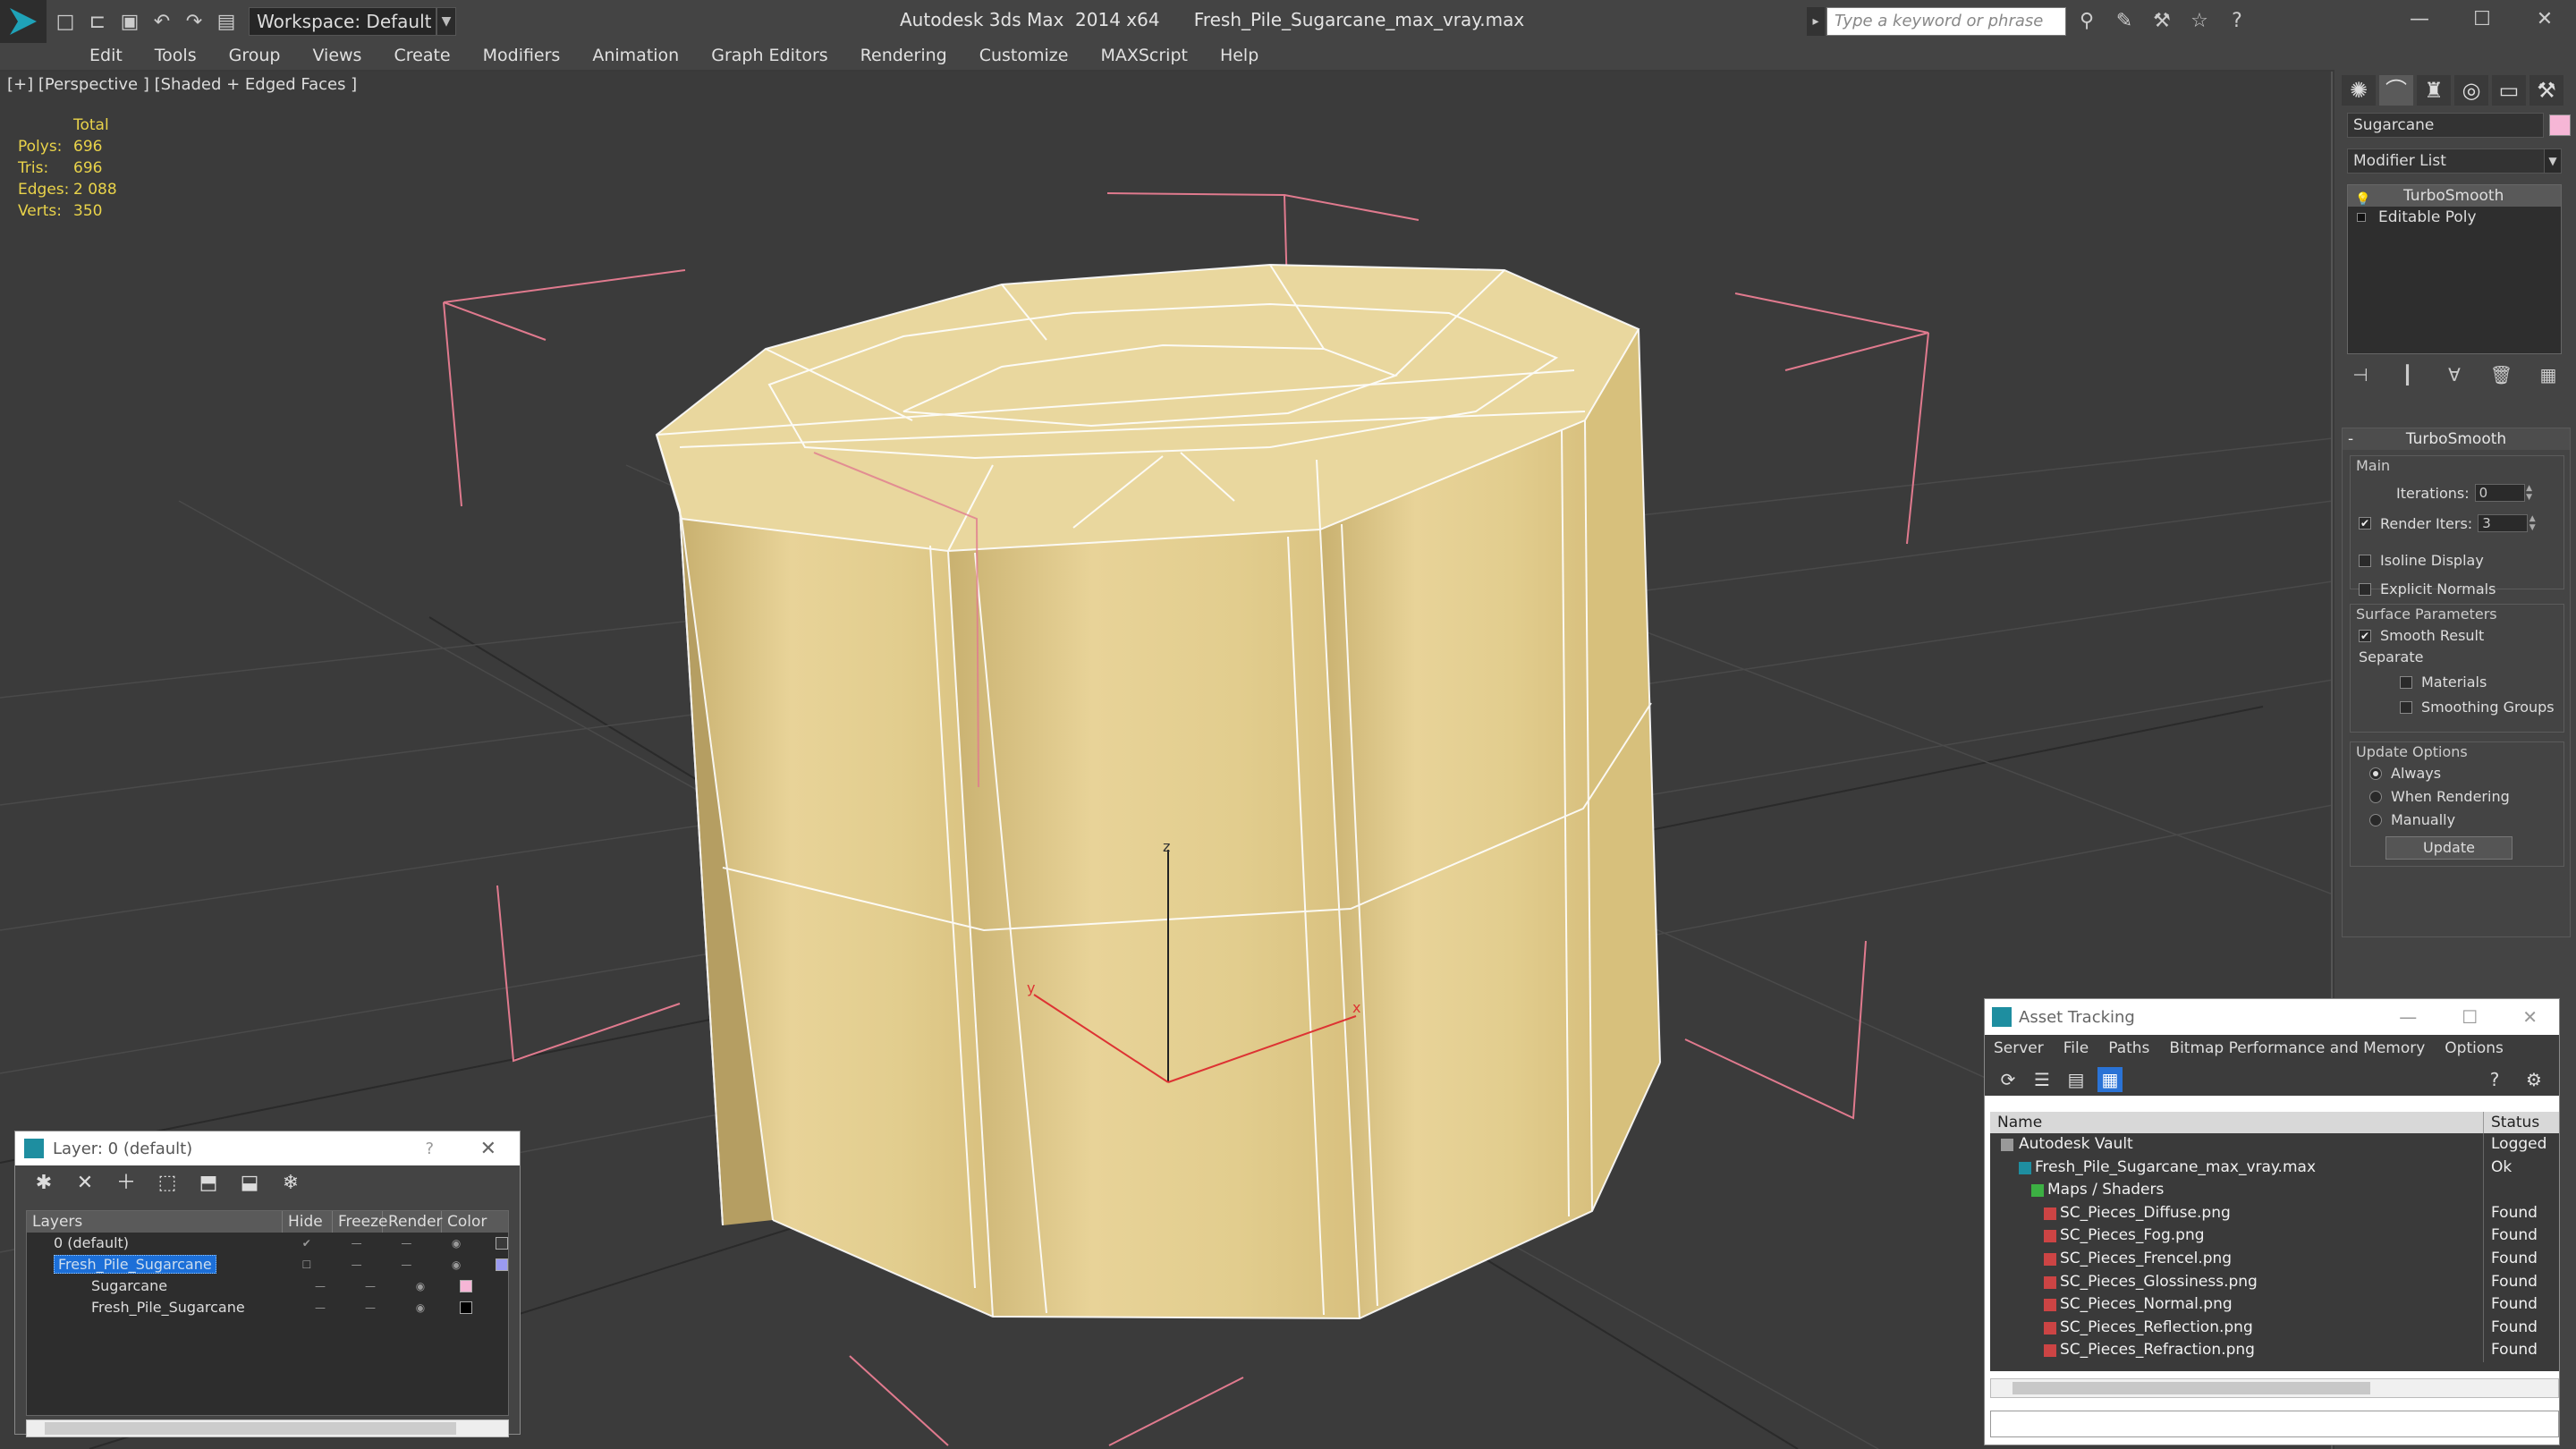  Describe the element at coordinates (290, 1183) in the screenshot. I see `freeze-all-icon: ❄` at that location.